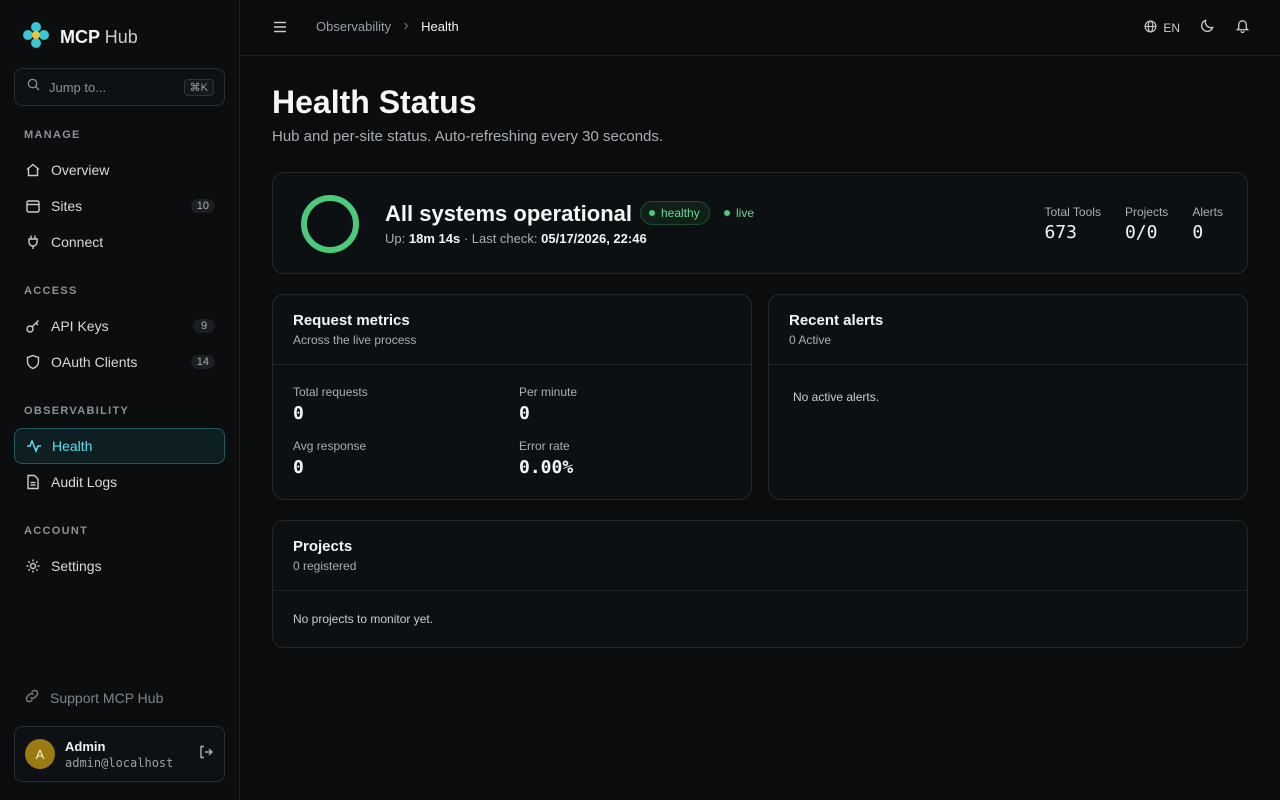 The height and width of the screenshot is (800, 1280). What do you see at coordinates (745, 213) in the screenshot?
I see `live-label: live` at bounding box center [745, 213].